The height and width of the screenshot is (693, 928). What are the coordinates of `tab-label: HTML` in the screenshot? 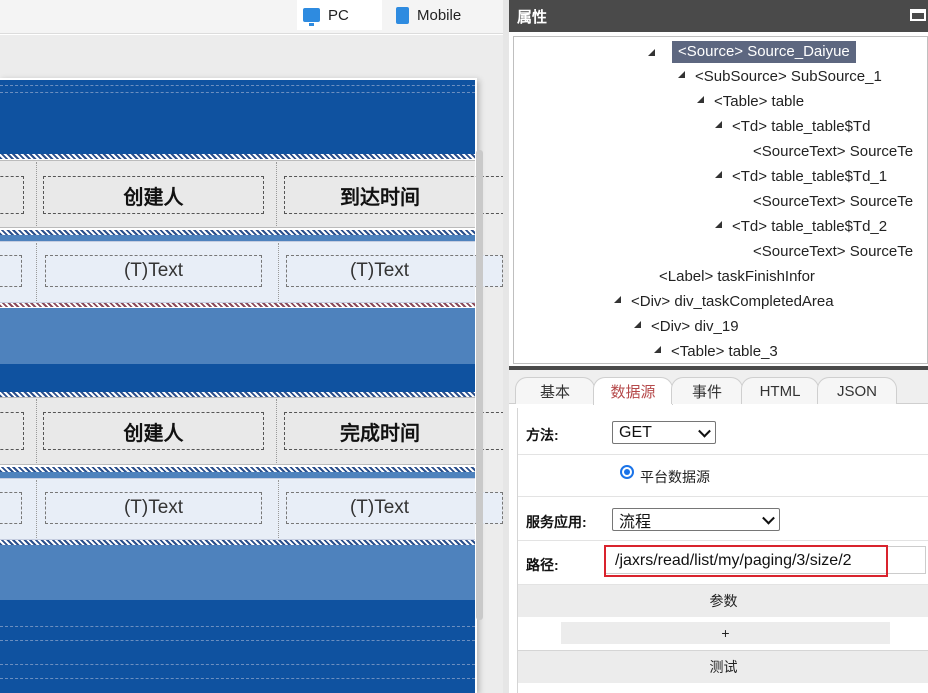 It's located at (780, 391).